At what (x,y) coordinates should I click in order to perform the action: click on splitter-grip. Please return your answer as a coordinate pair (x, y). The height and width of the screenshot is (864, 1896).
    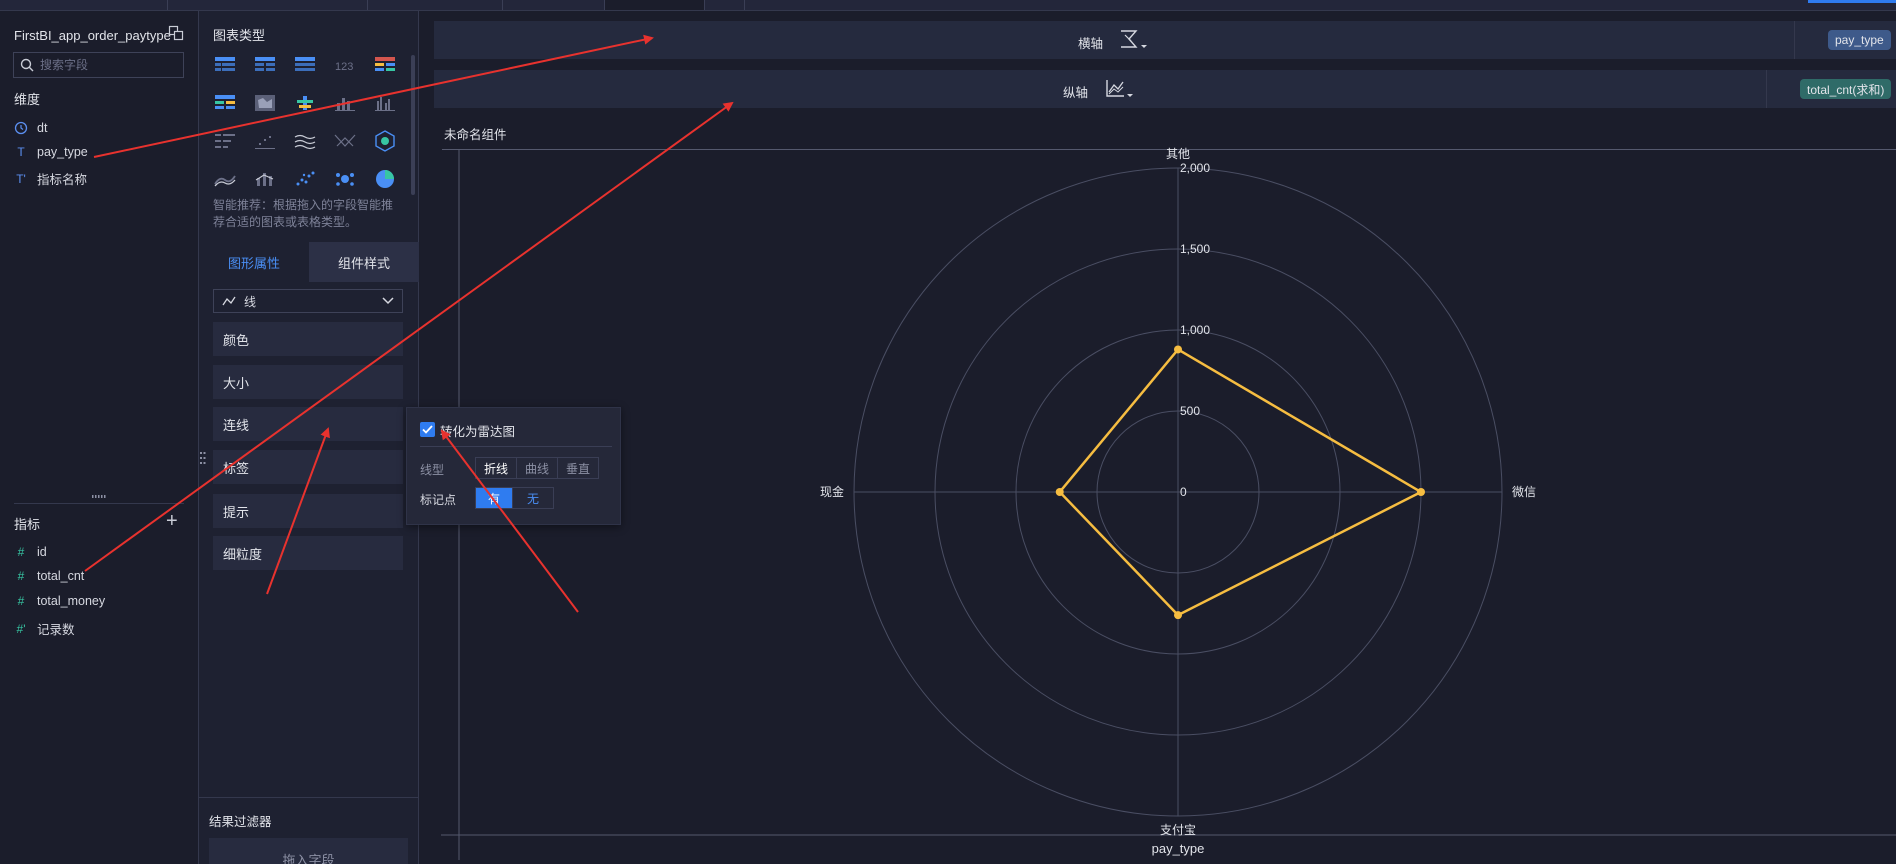
    Looking at the image, I should click on (203, 458).